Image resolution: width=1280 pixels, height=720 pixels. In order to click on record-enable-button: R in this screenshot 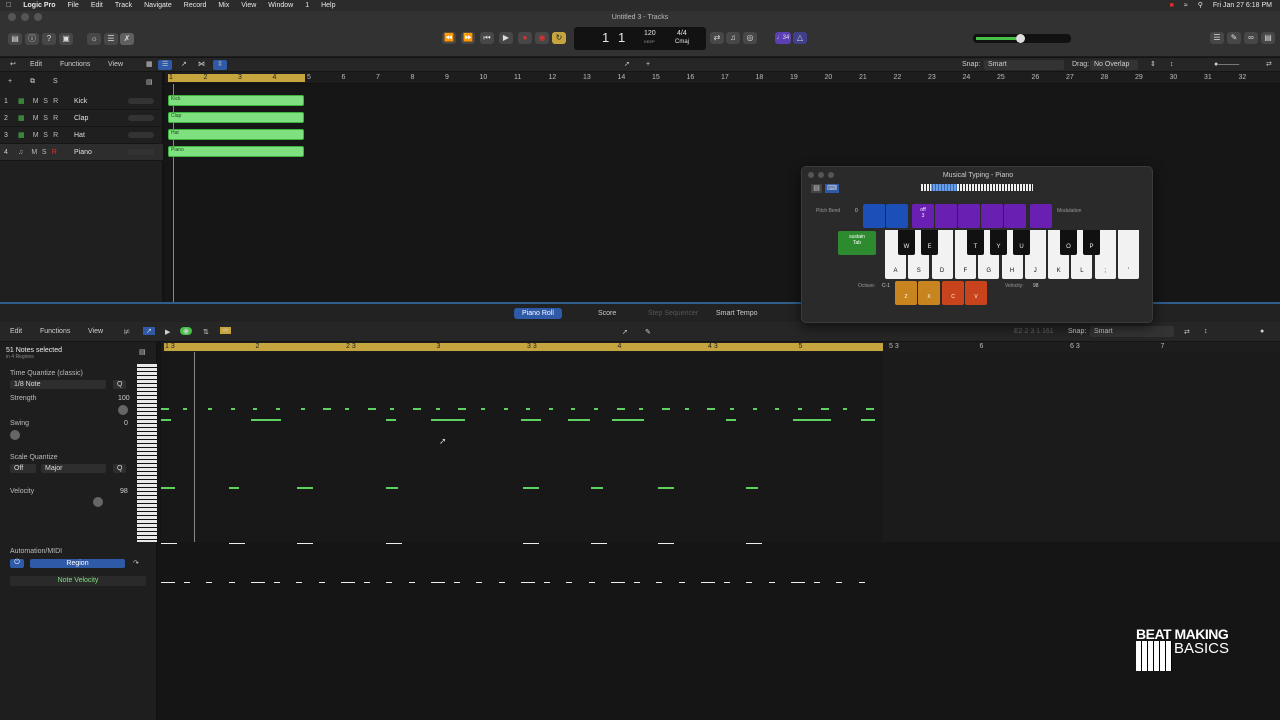, I will do `click(54, 152)`.